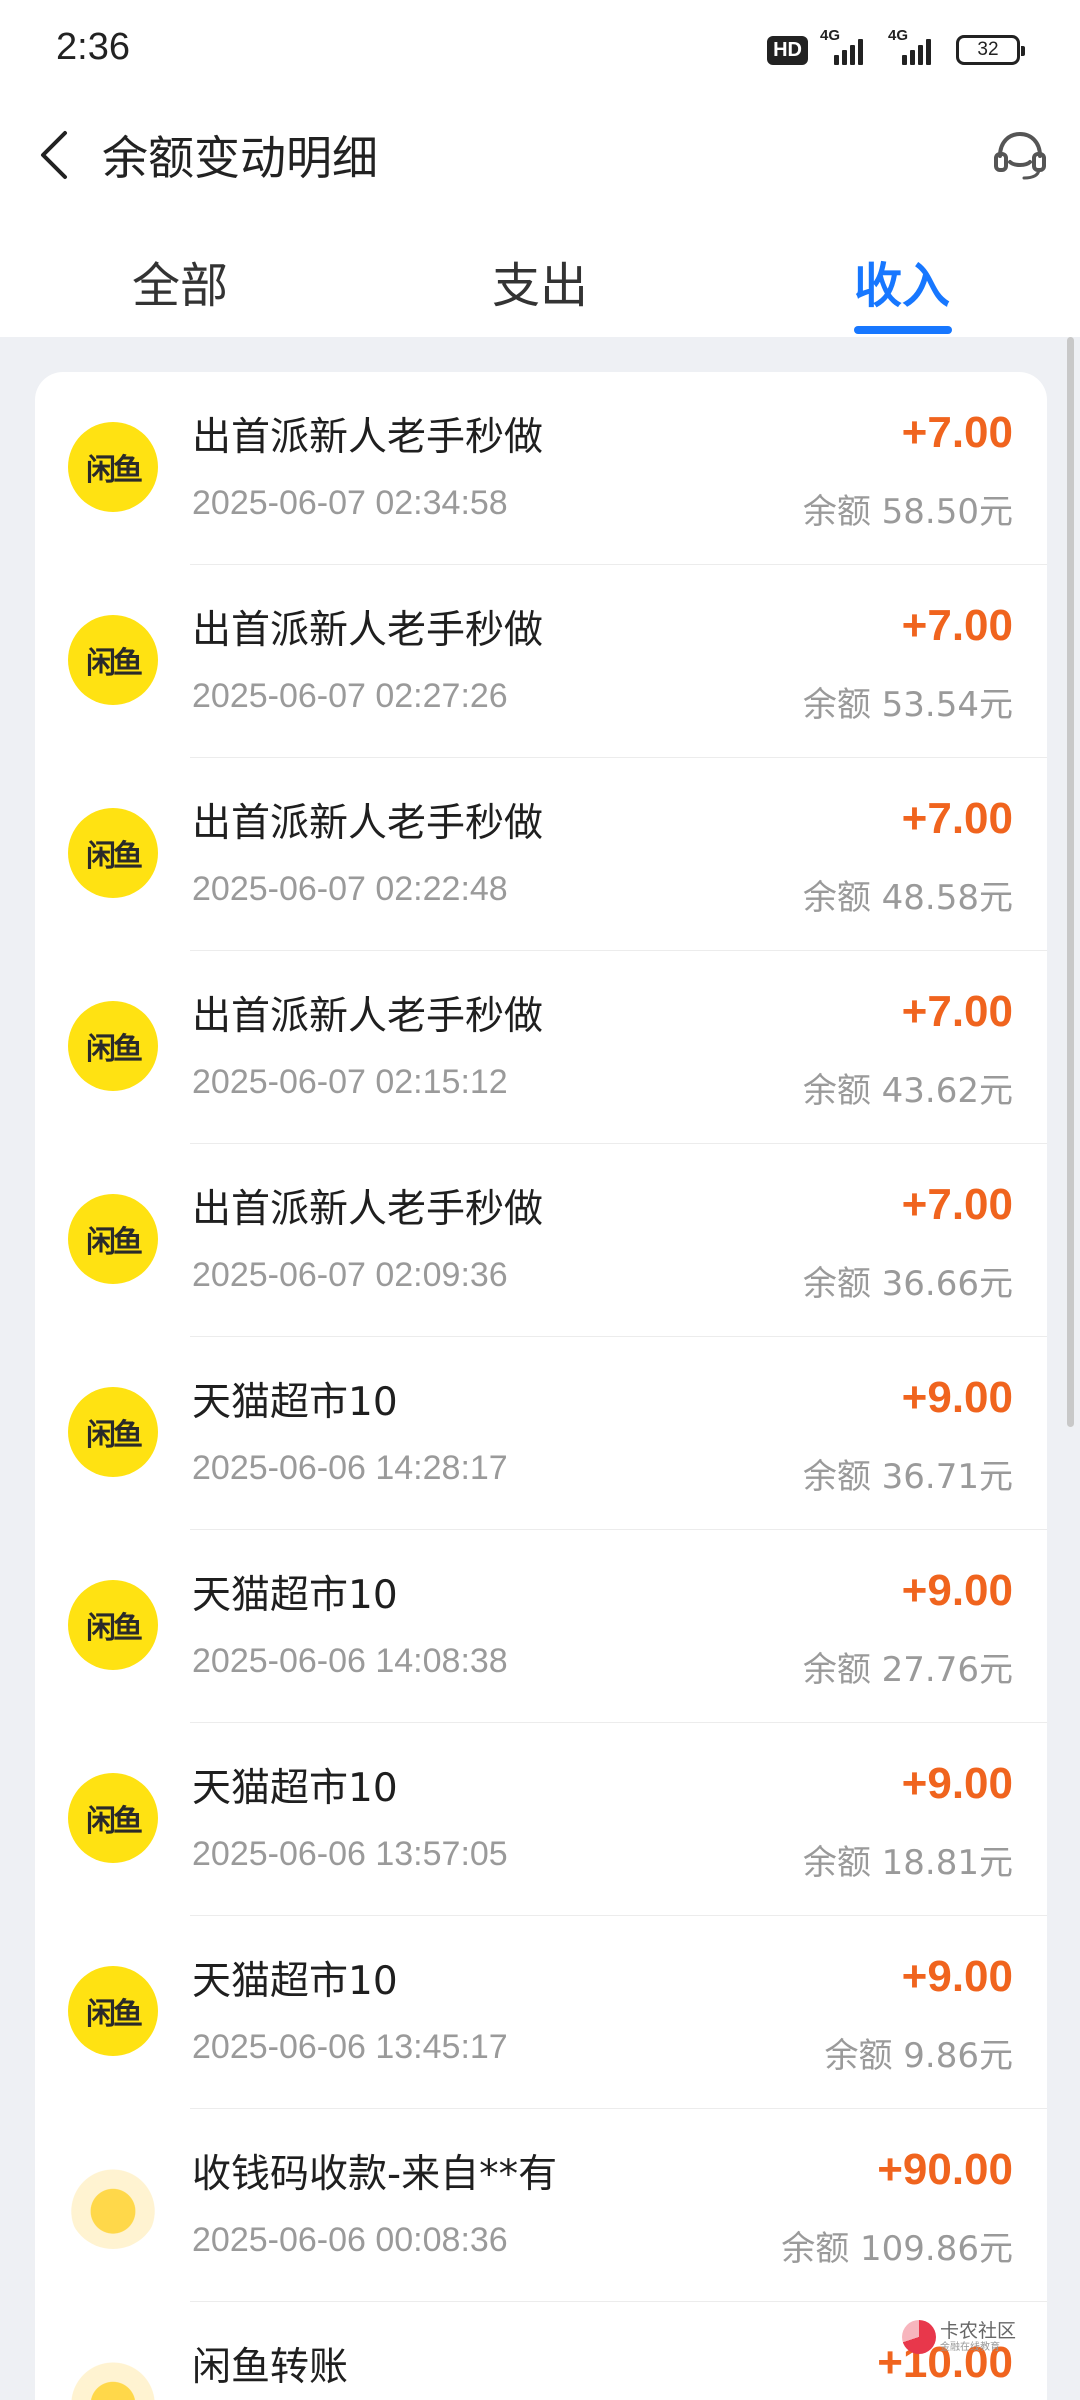  I want to click on watermark-text: 卡农社区 金融在线教育, so click(978, 2336).